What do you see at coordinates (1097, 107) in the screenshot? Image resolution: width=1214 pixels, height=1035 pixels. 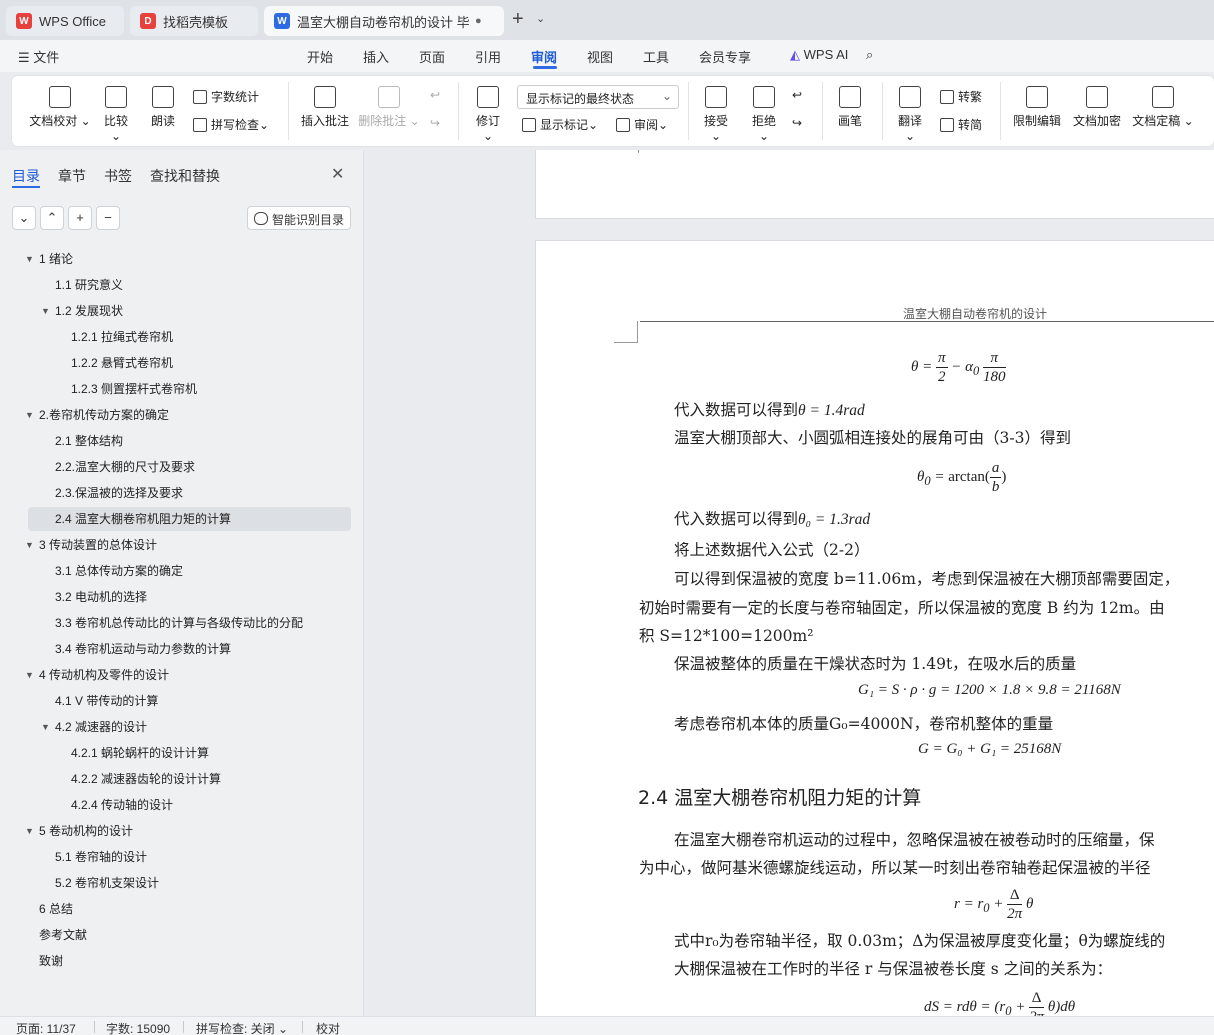 I see `encrypt-button: 文档加密` at bounding box center [1097, 107].